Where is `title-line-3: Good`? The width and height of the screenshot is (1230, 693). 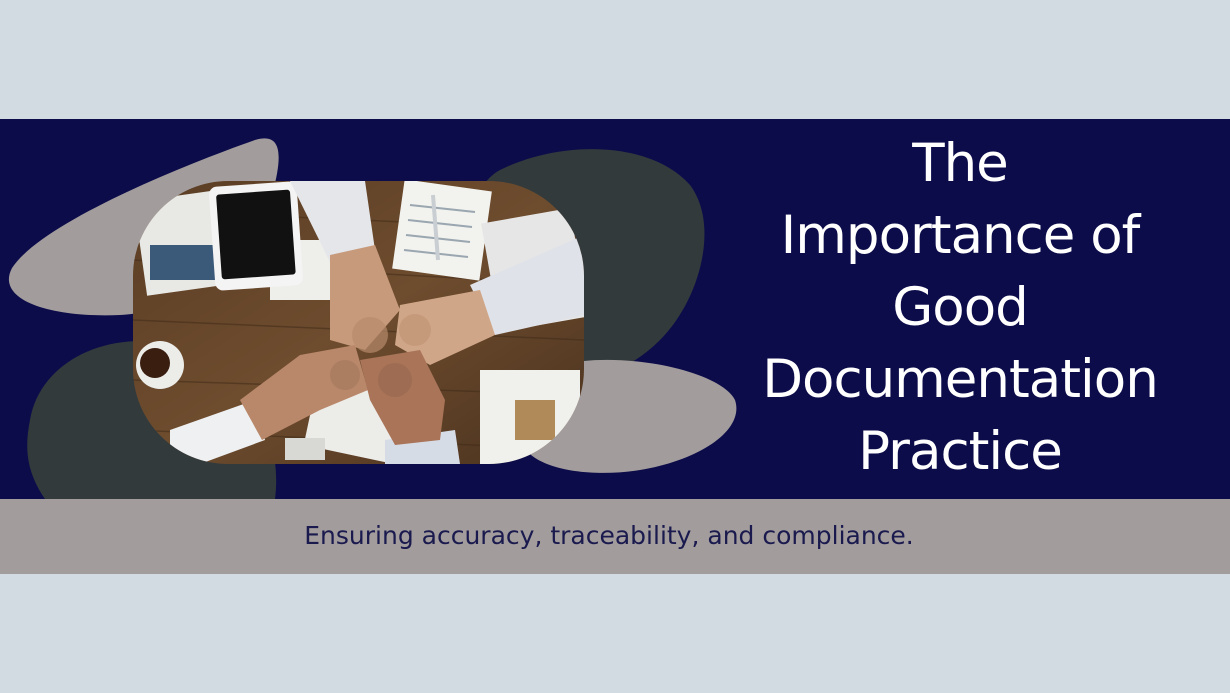
title-line-3: Good is located at coordinates (960, 307).